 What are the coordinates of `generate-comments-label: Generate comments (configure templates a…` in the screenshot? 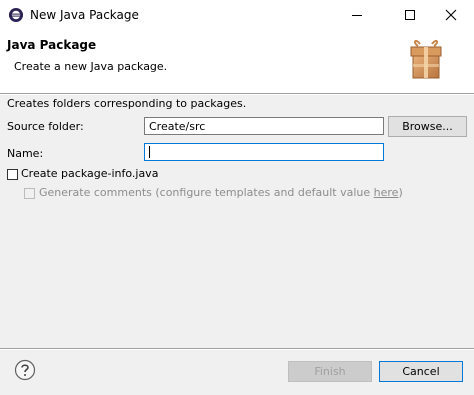 It's located at (206, 192).